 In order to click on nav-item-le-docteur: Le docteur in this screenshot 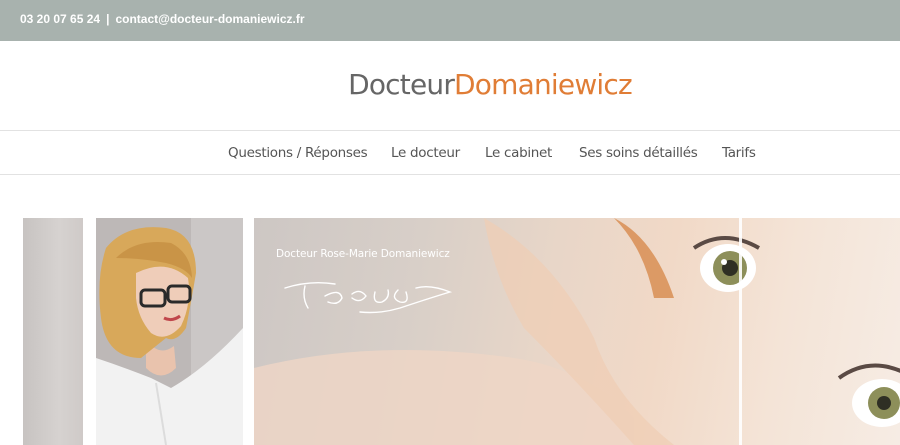, I will do `click(425, 153)`.